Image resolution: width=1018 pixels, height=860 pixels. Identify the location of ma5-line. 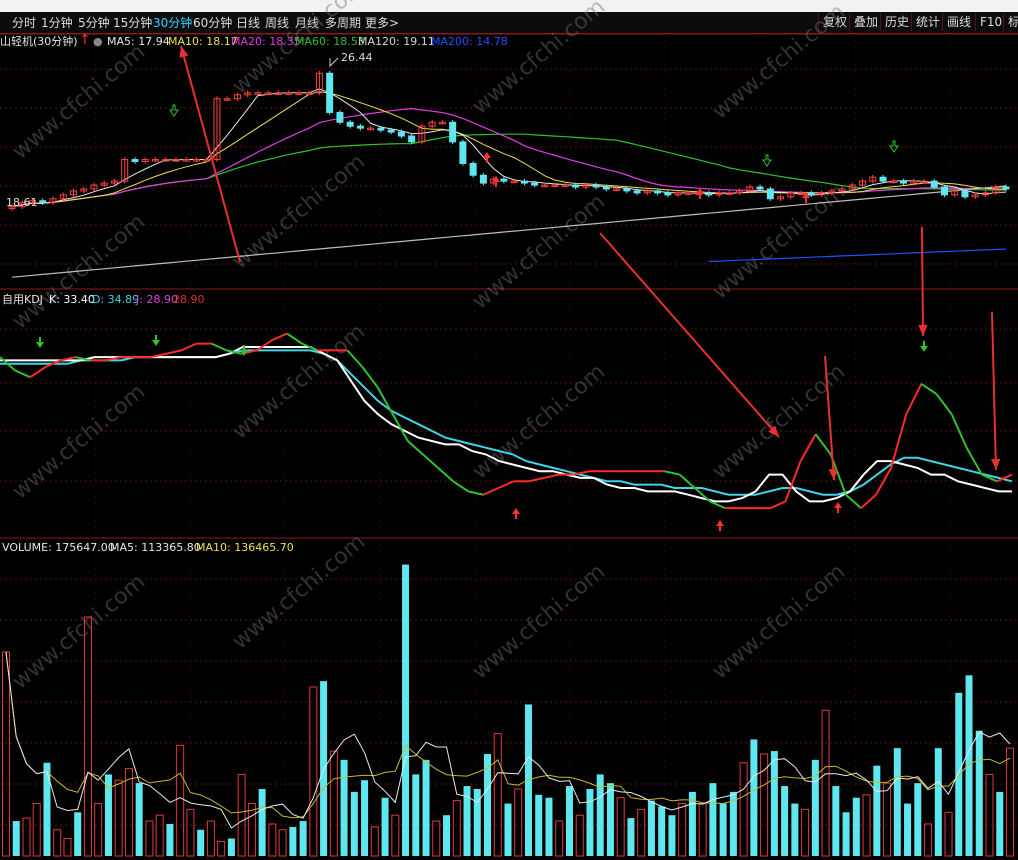
(509, 148).